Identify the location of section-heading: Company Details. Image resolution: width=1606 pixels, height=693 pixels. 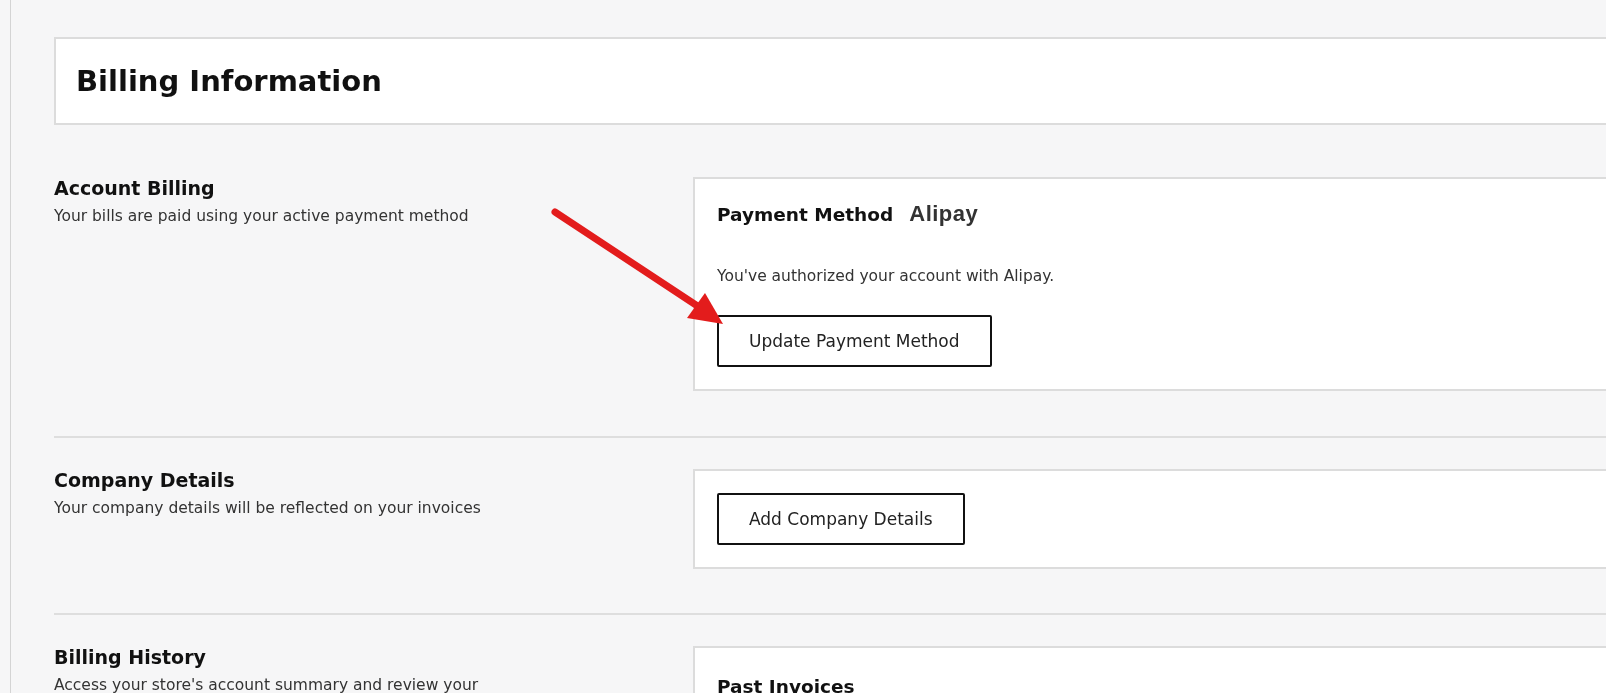
(145, 480).